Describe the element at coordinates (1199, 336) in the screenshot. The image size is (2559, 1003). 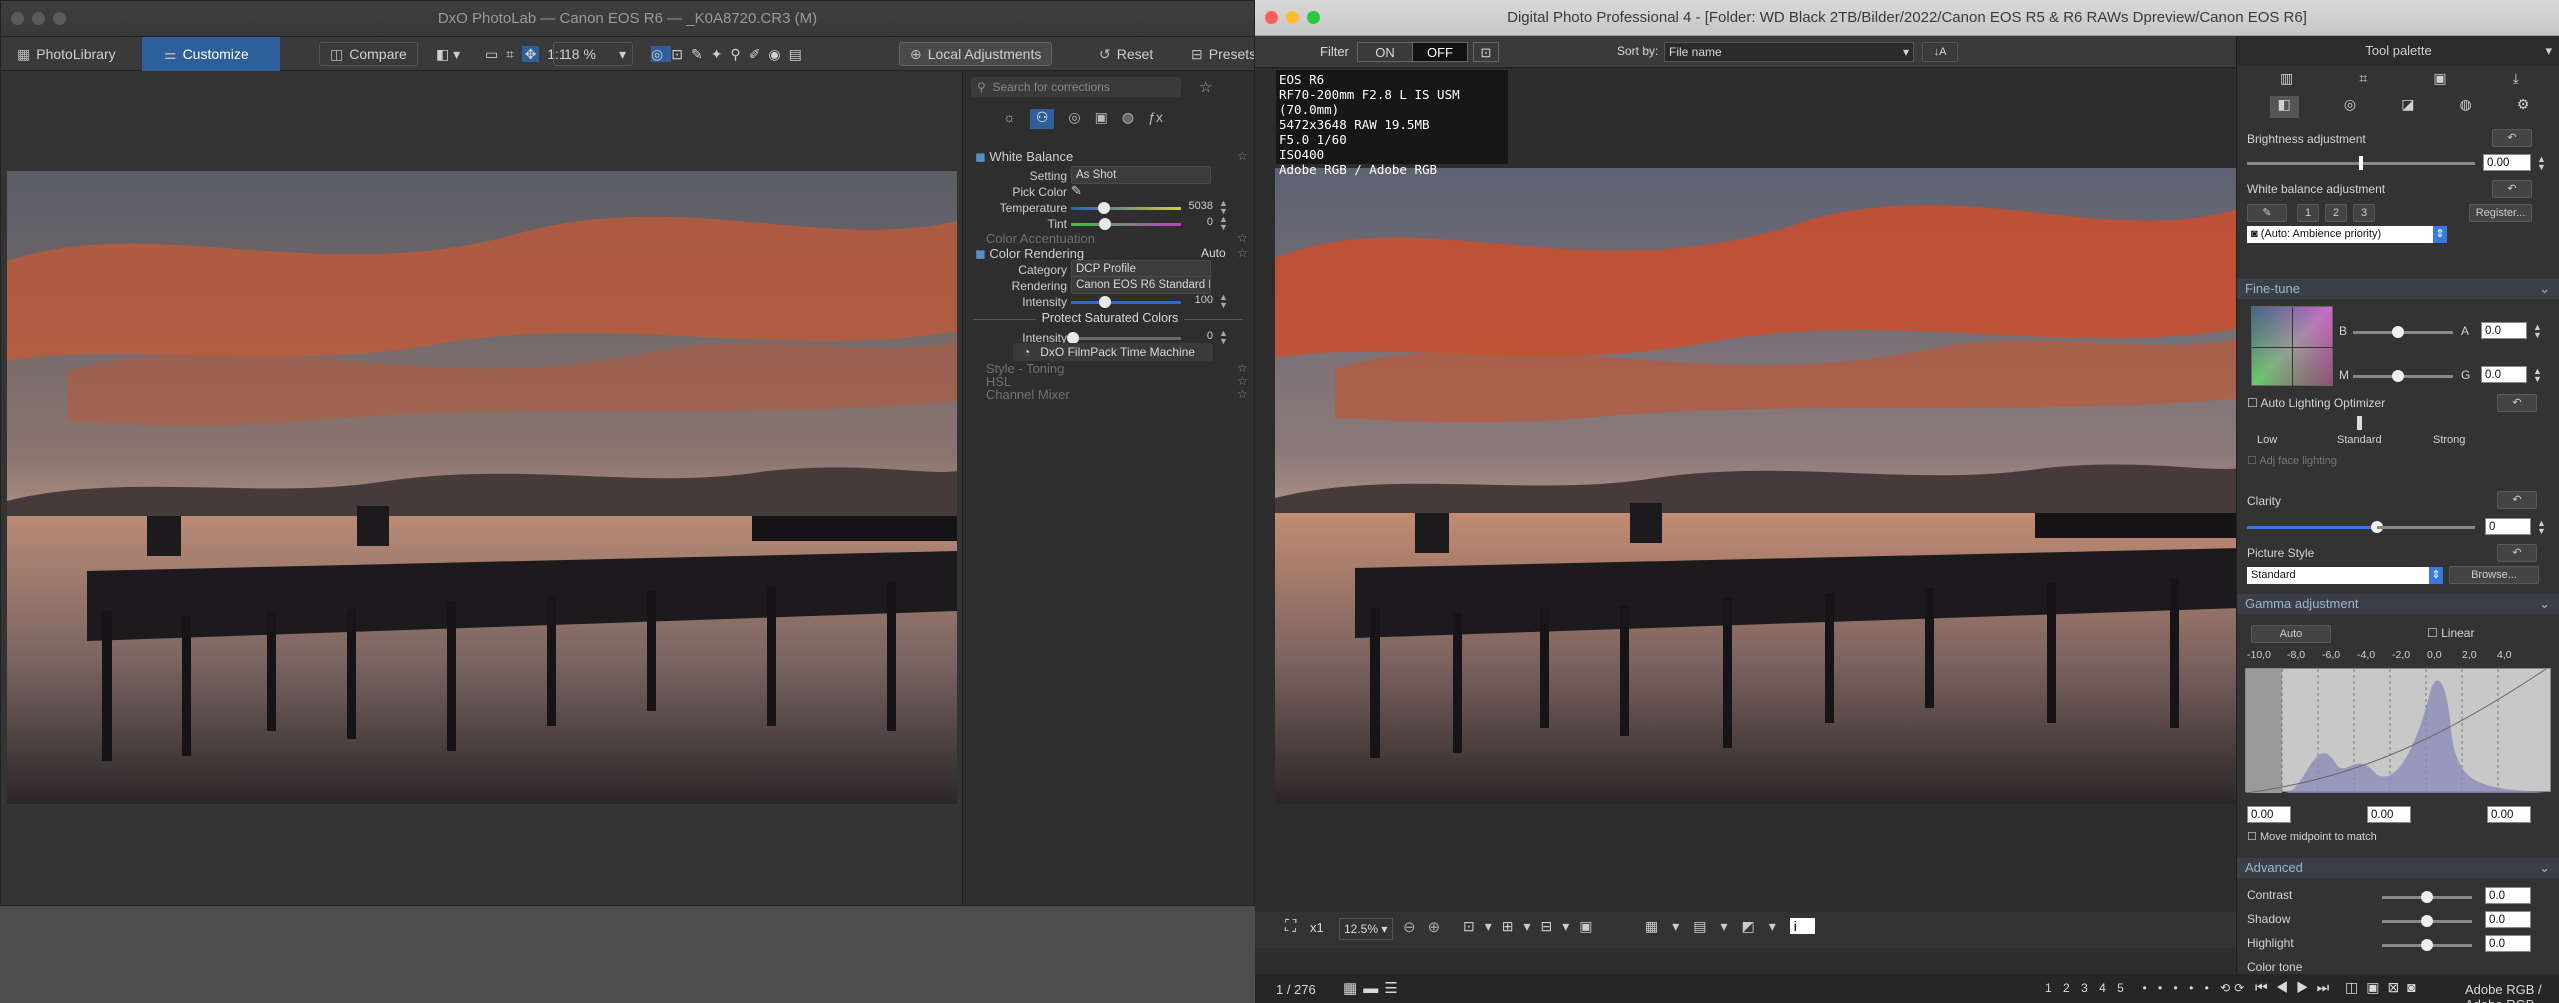
I see `protect-intensity-value: 0` at that location.